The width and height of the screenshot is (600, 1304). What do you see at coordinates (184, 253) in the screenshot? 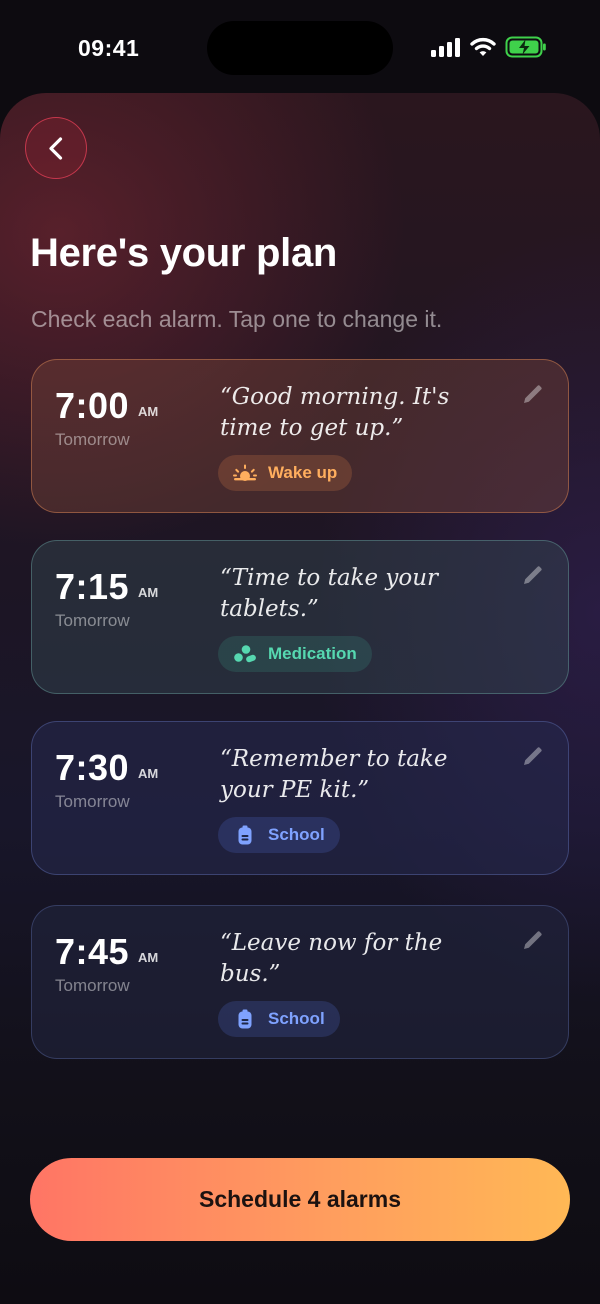
I see `page-title: Here's your plan` at bounding box center [184, 253].